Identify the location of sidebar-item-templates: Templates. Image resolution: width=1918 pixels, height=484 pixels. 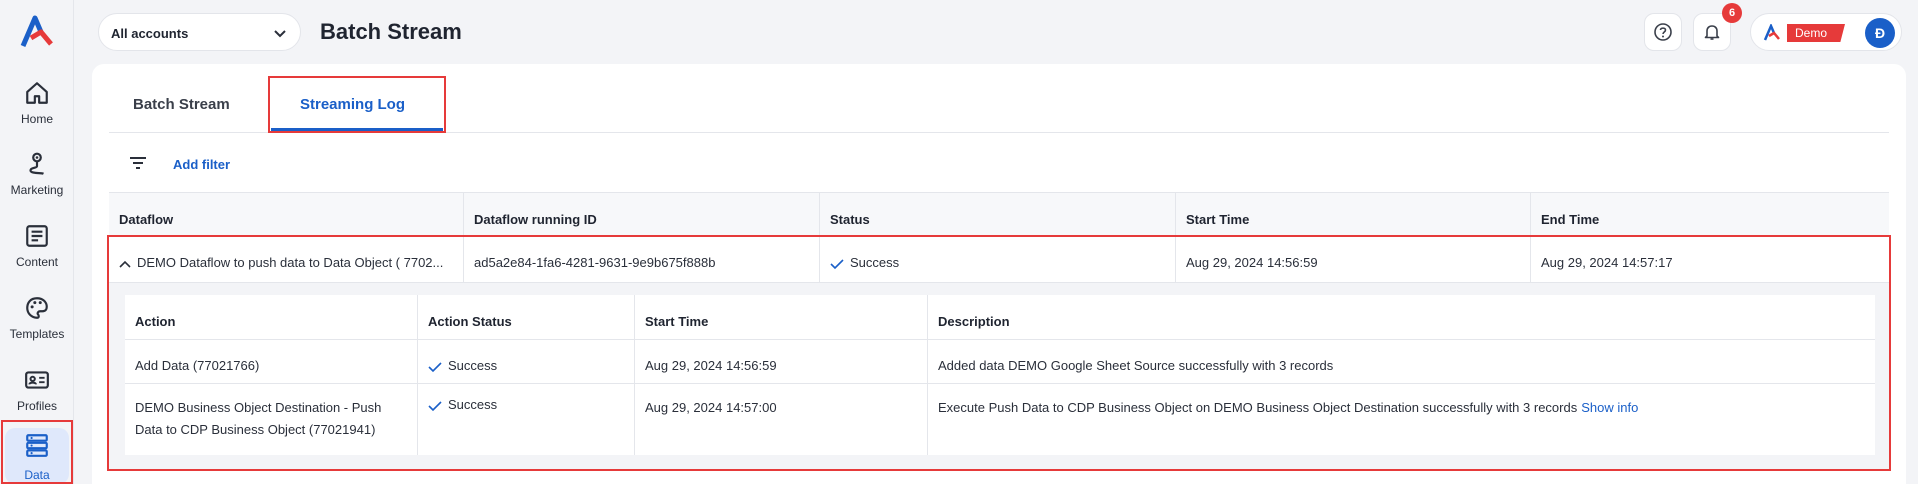
(37, 324).